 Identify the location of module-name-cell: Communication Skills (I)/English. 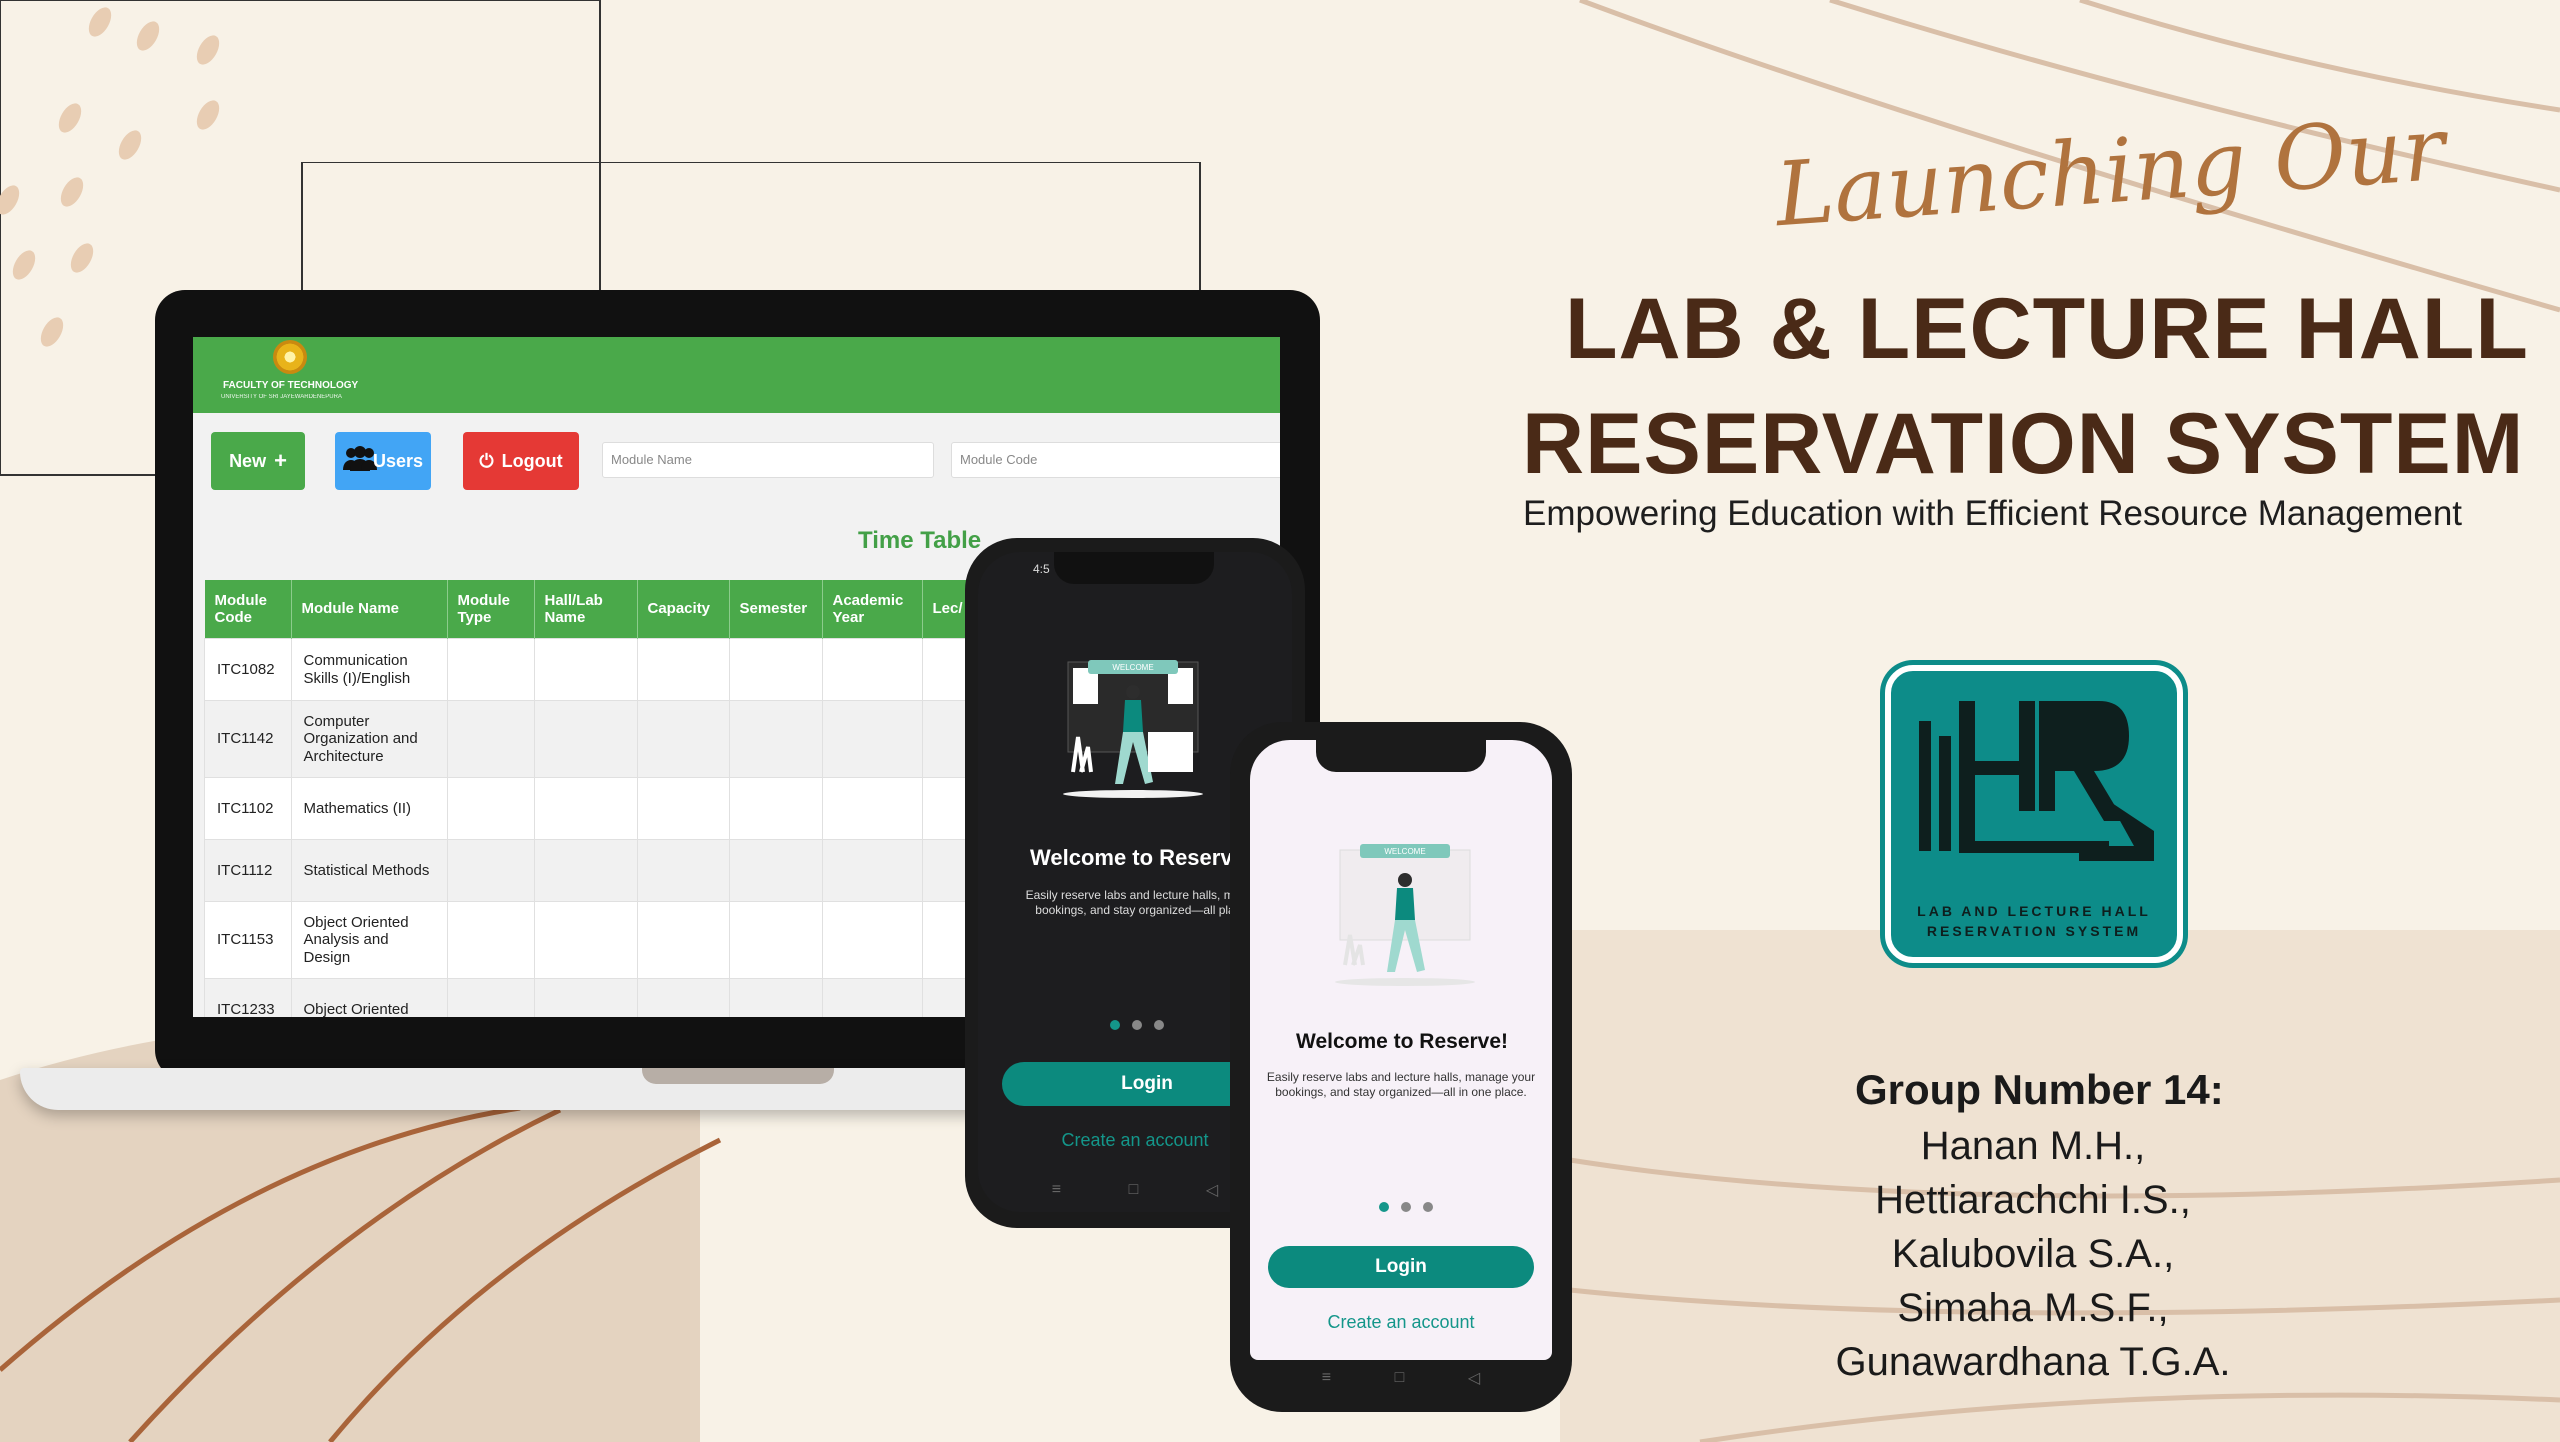
(369, 669).